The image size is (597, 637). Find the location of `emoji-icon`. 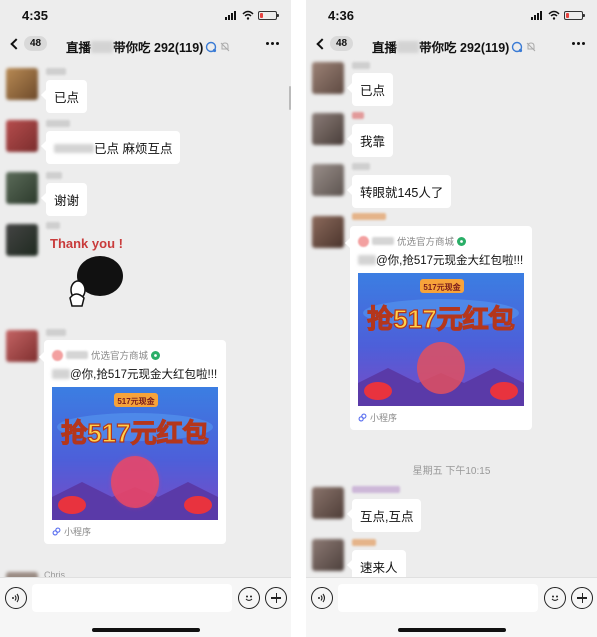

emoji-icon is located at coordinates (249, 598).